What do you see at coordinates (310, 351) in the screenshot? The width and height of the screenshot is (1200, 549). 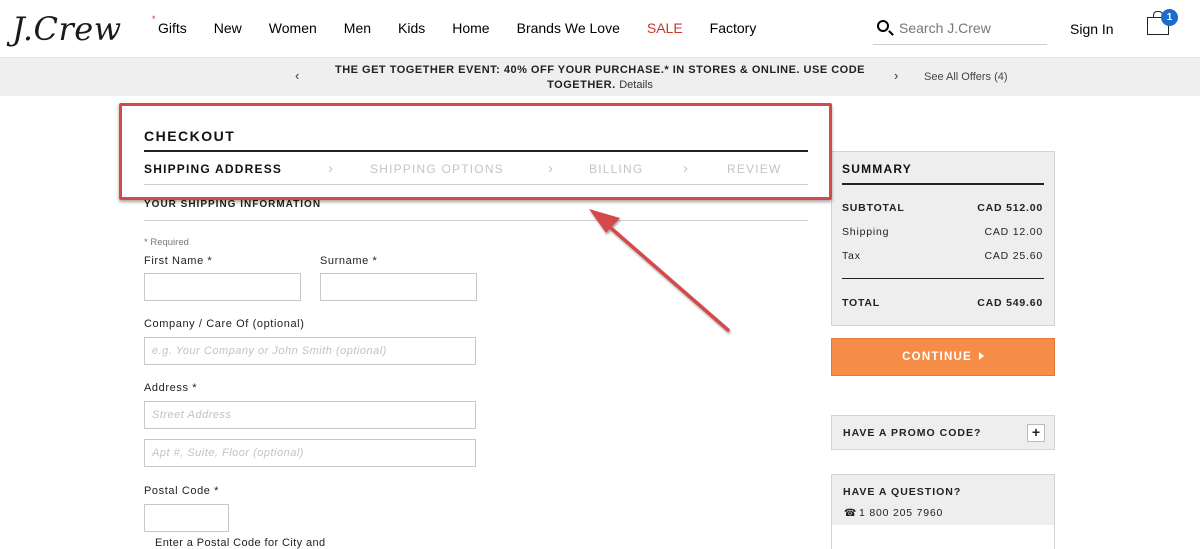 I see `company-field` at bounding box center [310, 351].